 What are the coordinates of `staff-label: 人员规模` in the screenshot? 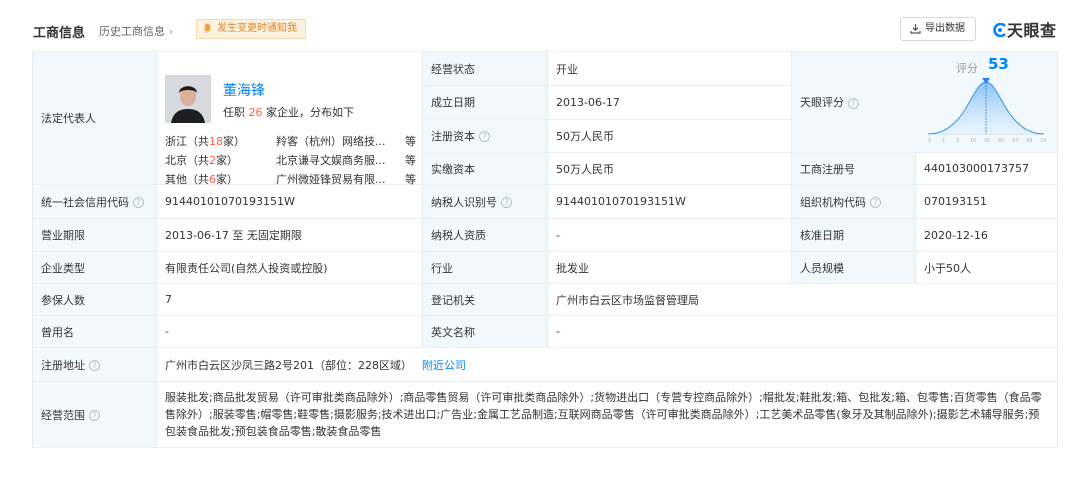 It's located at (853, 267).